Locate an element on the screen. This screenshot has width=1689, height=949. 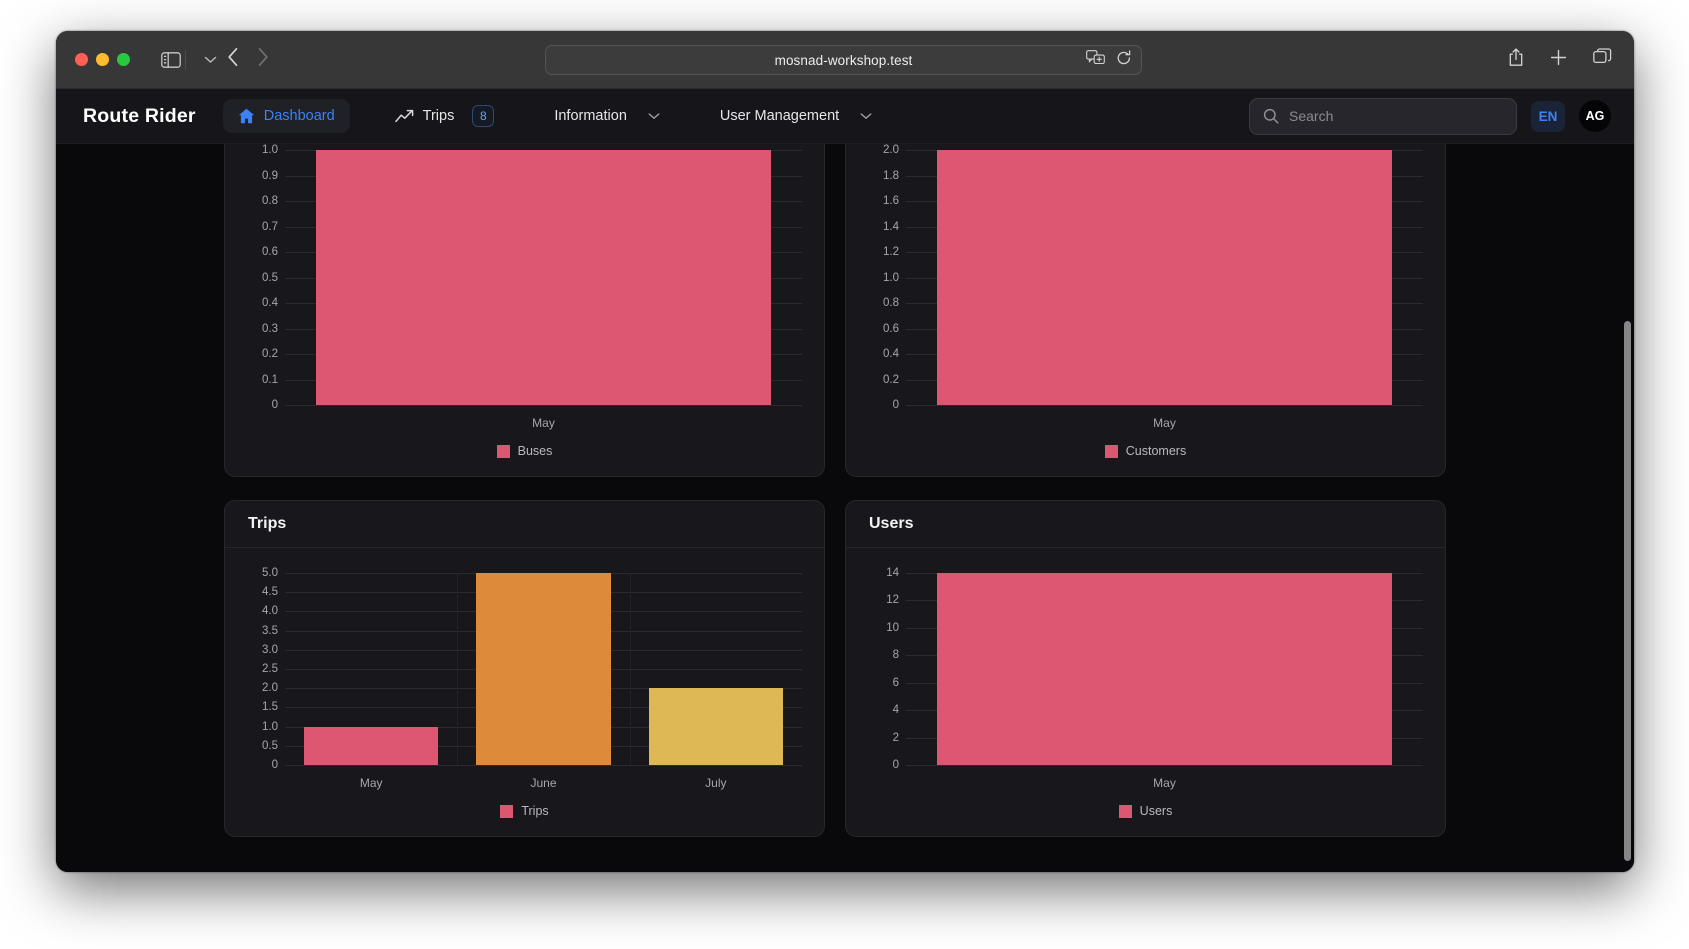
nav-item-information: Information is located at coordinates (607, 116).